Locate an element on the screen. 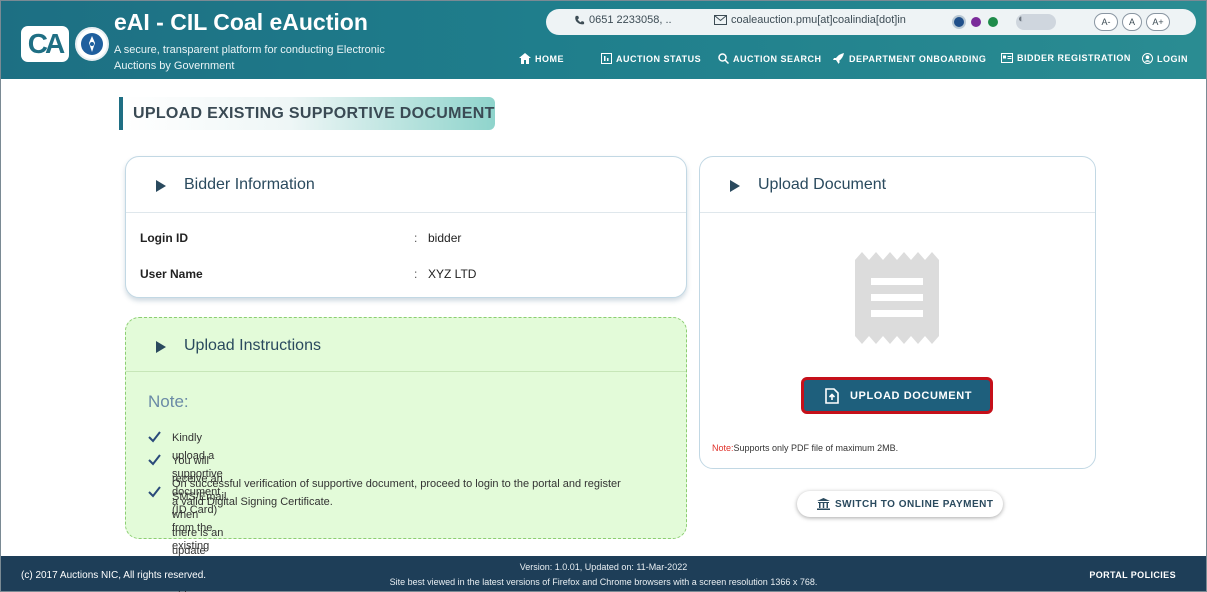 The image size is (1207, 592). email-contact: coaleauction.pmu[at]coalindia[dot]in is located at coordinates (810, 20).